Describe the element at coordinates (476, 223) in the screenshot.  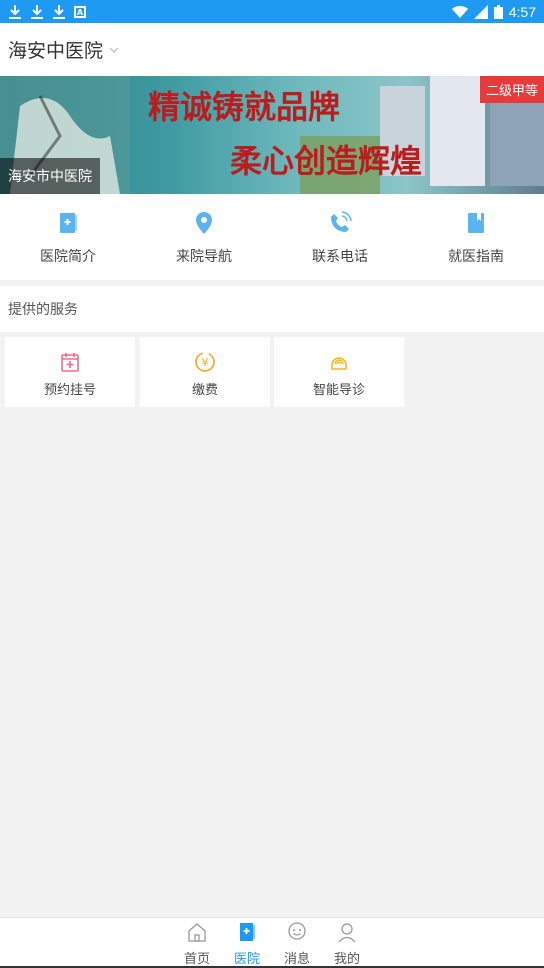
I see `book-icon` at that location.